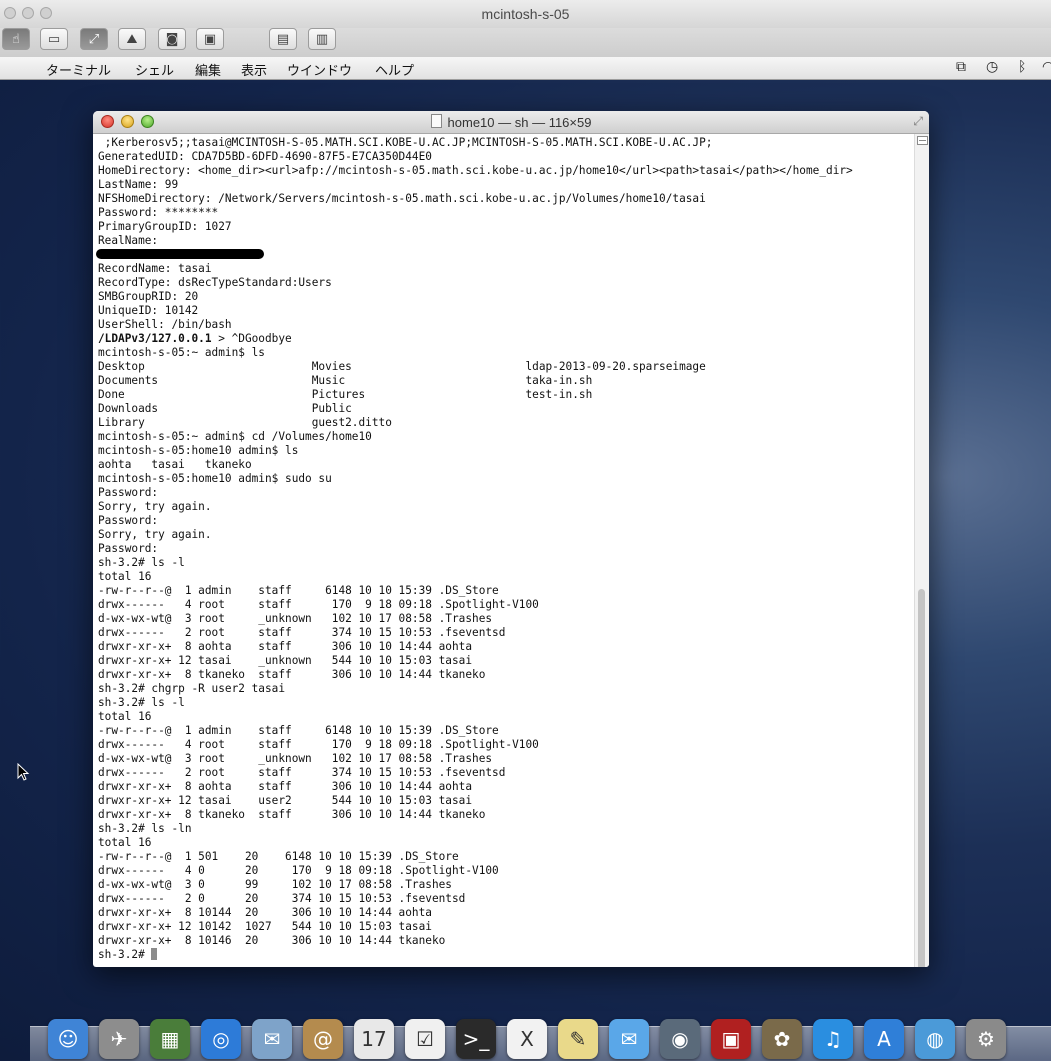 This screenshot has width=1051, height=1061. I want to click on dock: ☺ ✈ ▦ ◎ ✉ @17 ☑ >_ X ✎ ✉ ◉ ▣ ✿ ♫ A ◍ ⚙, so click(540, 1040).